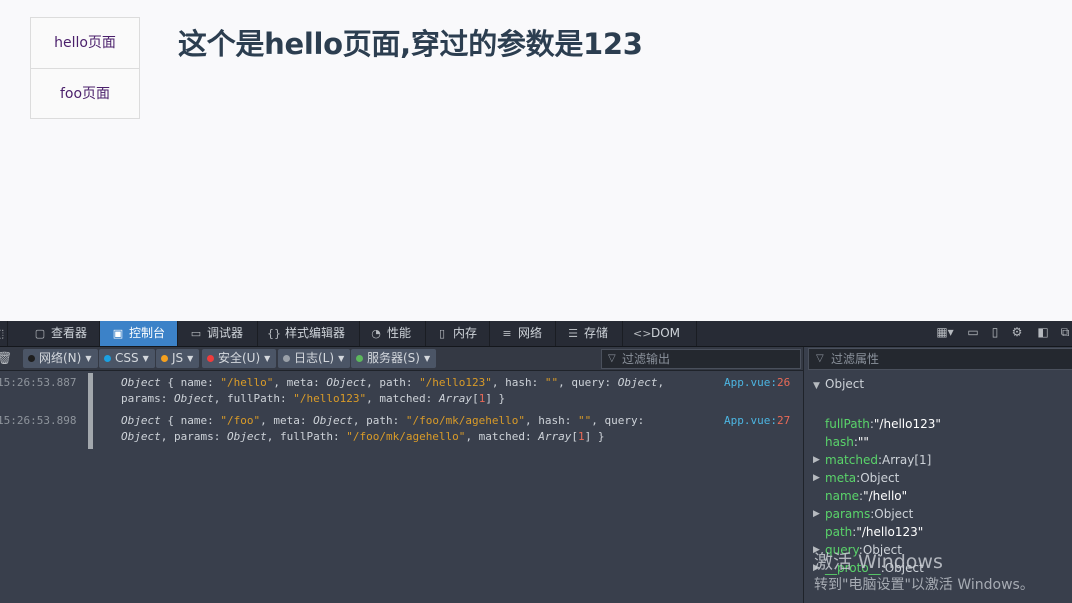 The image size is (1072, 603). I want to click on tab-debugger: ▭ 调试器, so click(218, 333).